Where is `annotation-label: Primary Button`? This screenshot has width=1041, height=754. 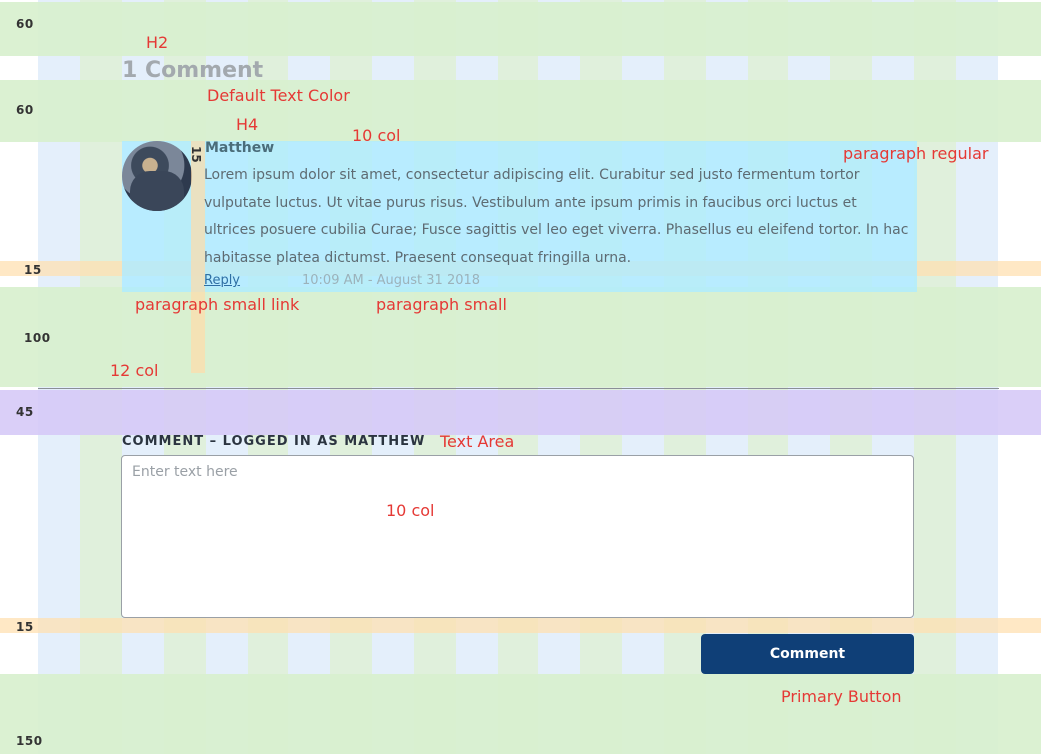
annotation-label: Primary Button is located at coordinates (841, 696).